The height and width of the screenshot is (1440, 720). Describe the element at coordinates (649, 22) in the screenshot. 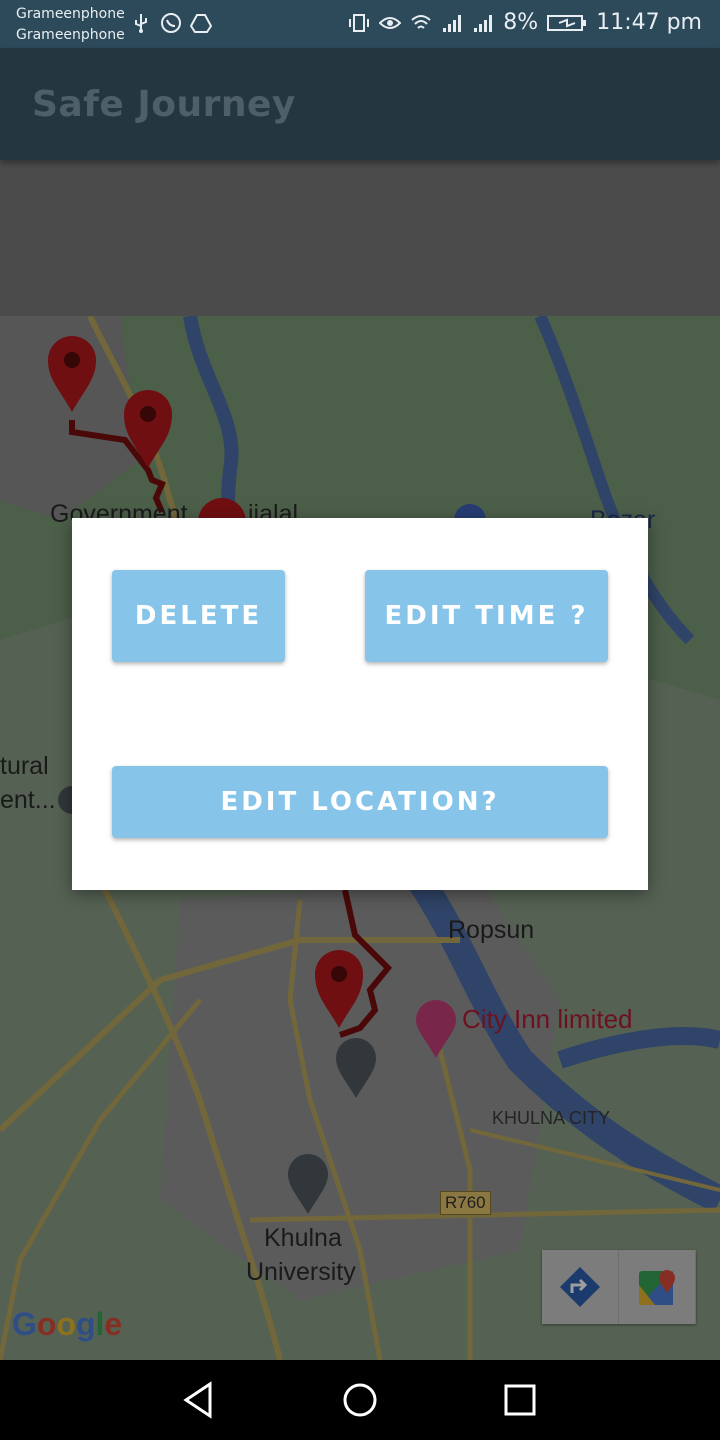

I see `clock: 11:47 pm` at that location.